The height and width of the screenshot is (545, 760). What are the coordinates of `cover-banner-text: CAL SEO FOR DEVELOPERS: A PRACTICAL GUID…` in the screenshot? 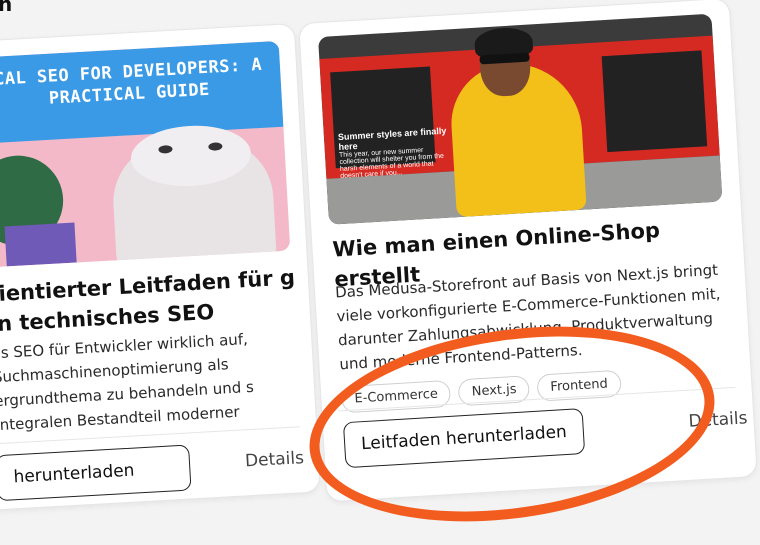 It's located at (142, 92).